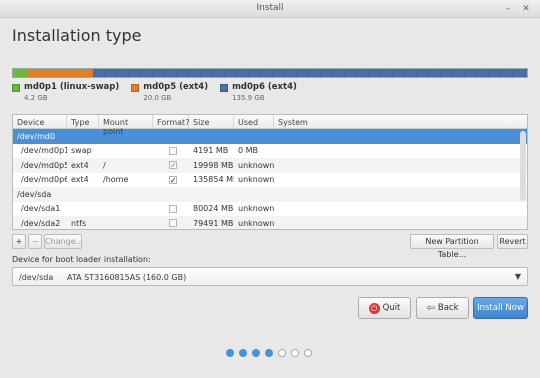  I want to click on table-row: /dev/md0p5 ext4 / ✓ 19998 MB unknown, so click(270, 165).